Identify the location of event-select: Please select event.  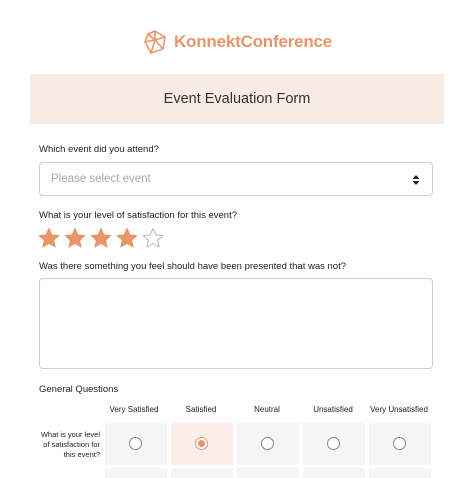
(236, 179).